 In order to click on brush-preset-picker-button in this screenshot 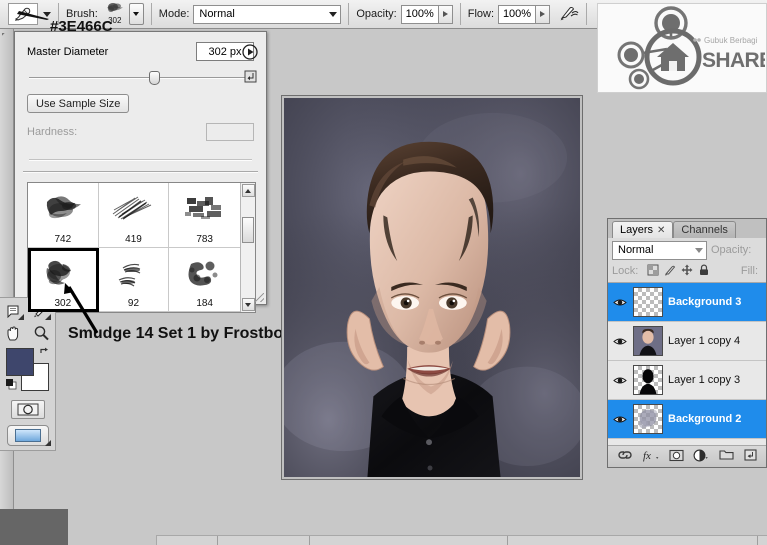, I will do `click(136, 14)`.